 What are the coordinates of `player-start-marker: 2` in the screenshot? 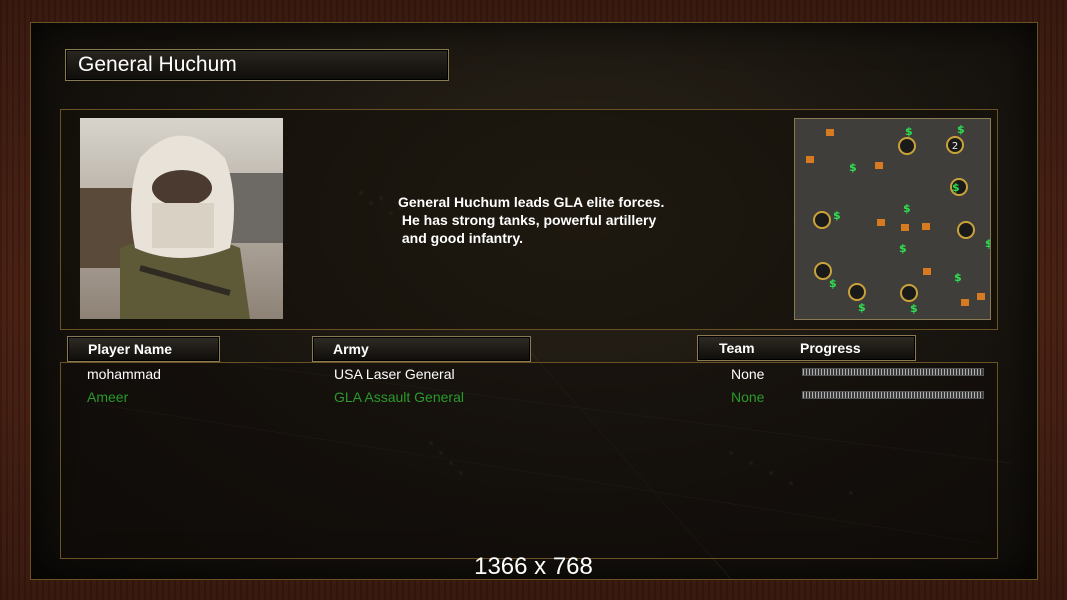 It's located at (955, 146).